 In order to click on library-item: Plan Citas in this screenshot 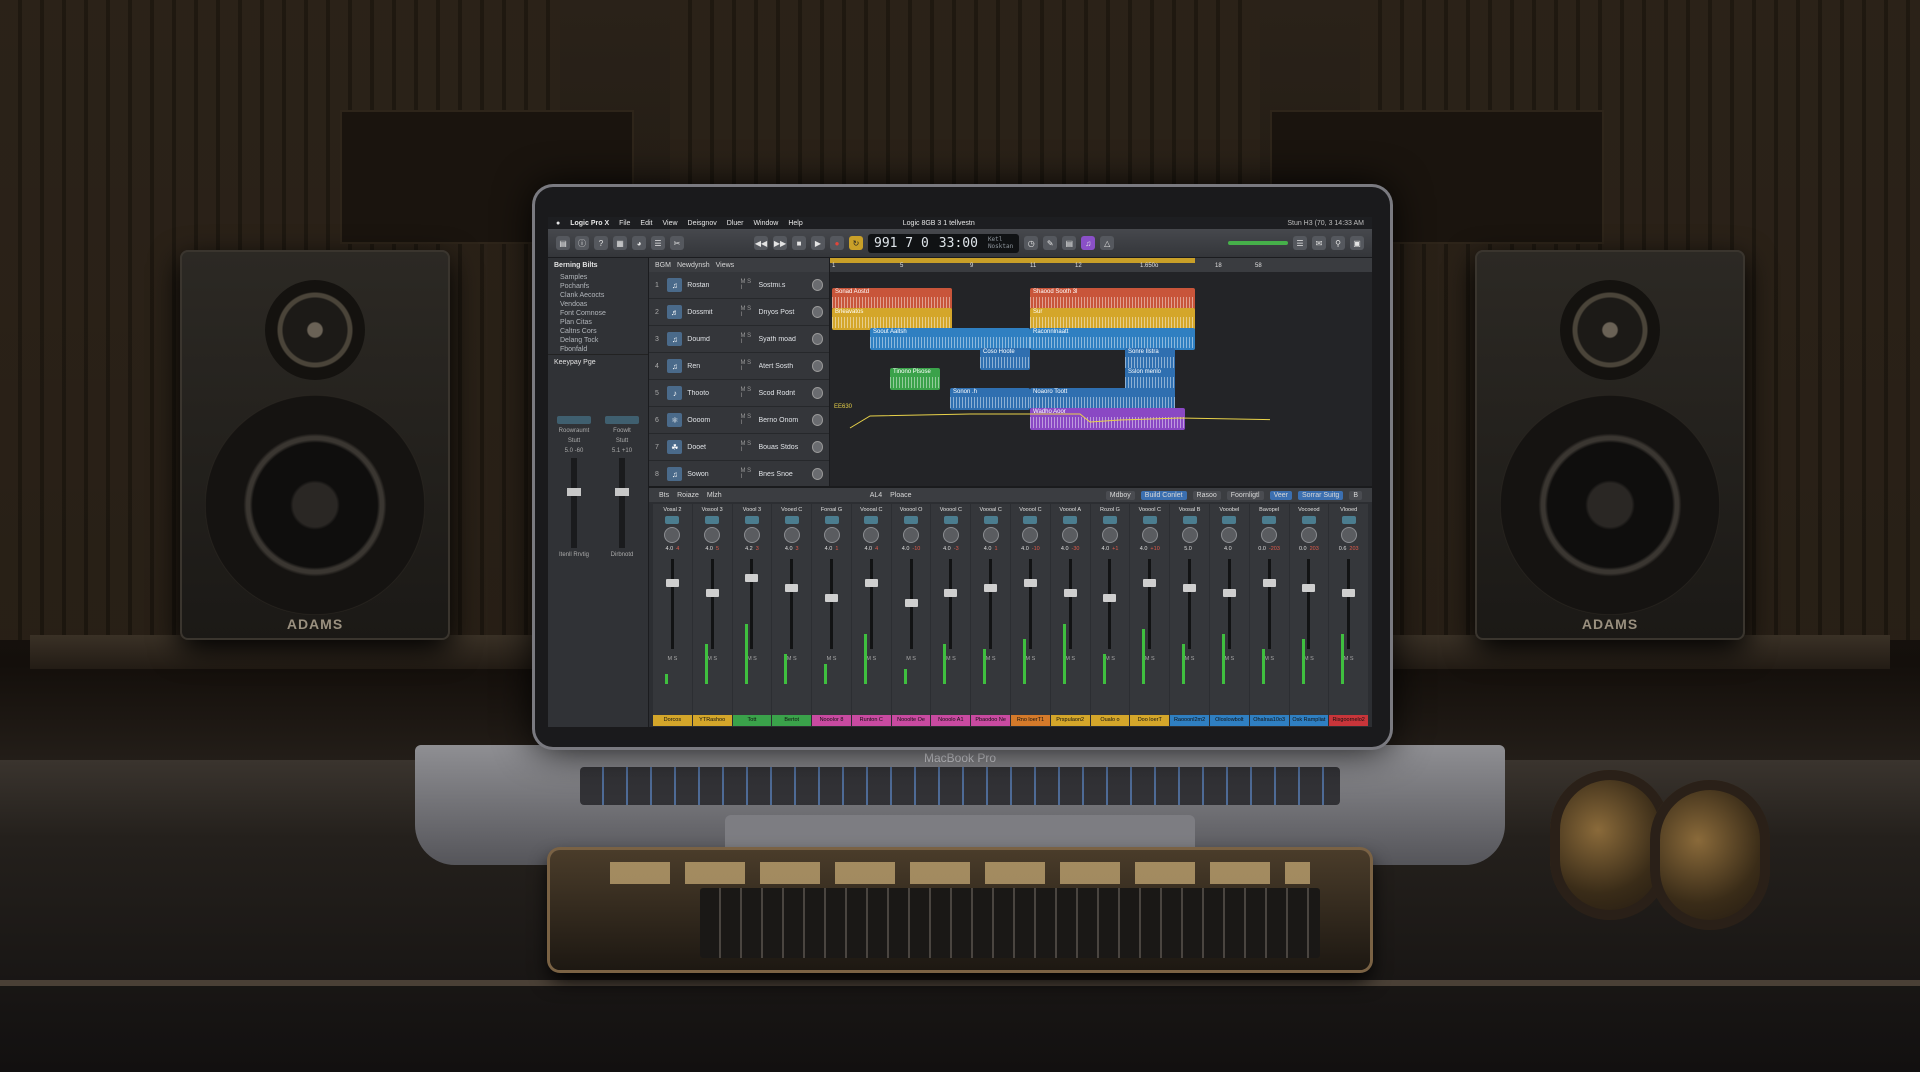, I will do `click(598, 322)`.